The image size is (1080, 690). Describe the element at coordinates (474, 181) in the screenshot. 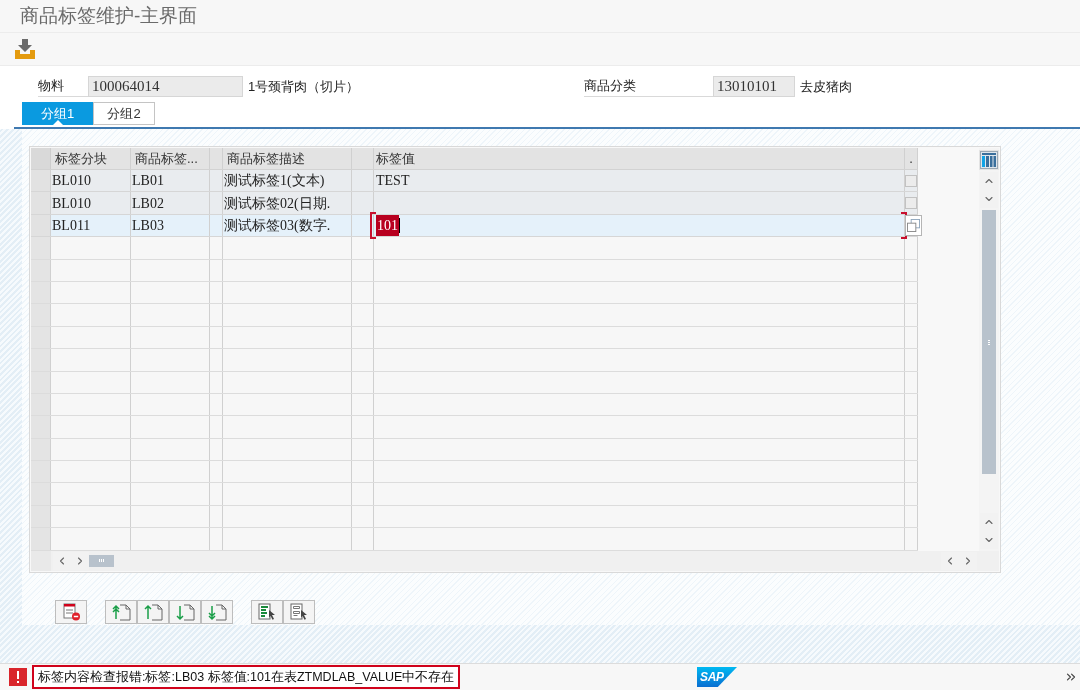

I see `table-row: BL010 LB01 测试标签1(文本) TEST` at that location.